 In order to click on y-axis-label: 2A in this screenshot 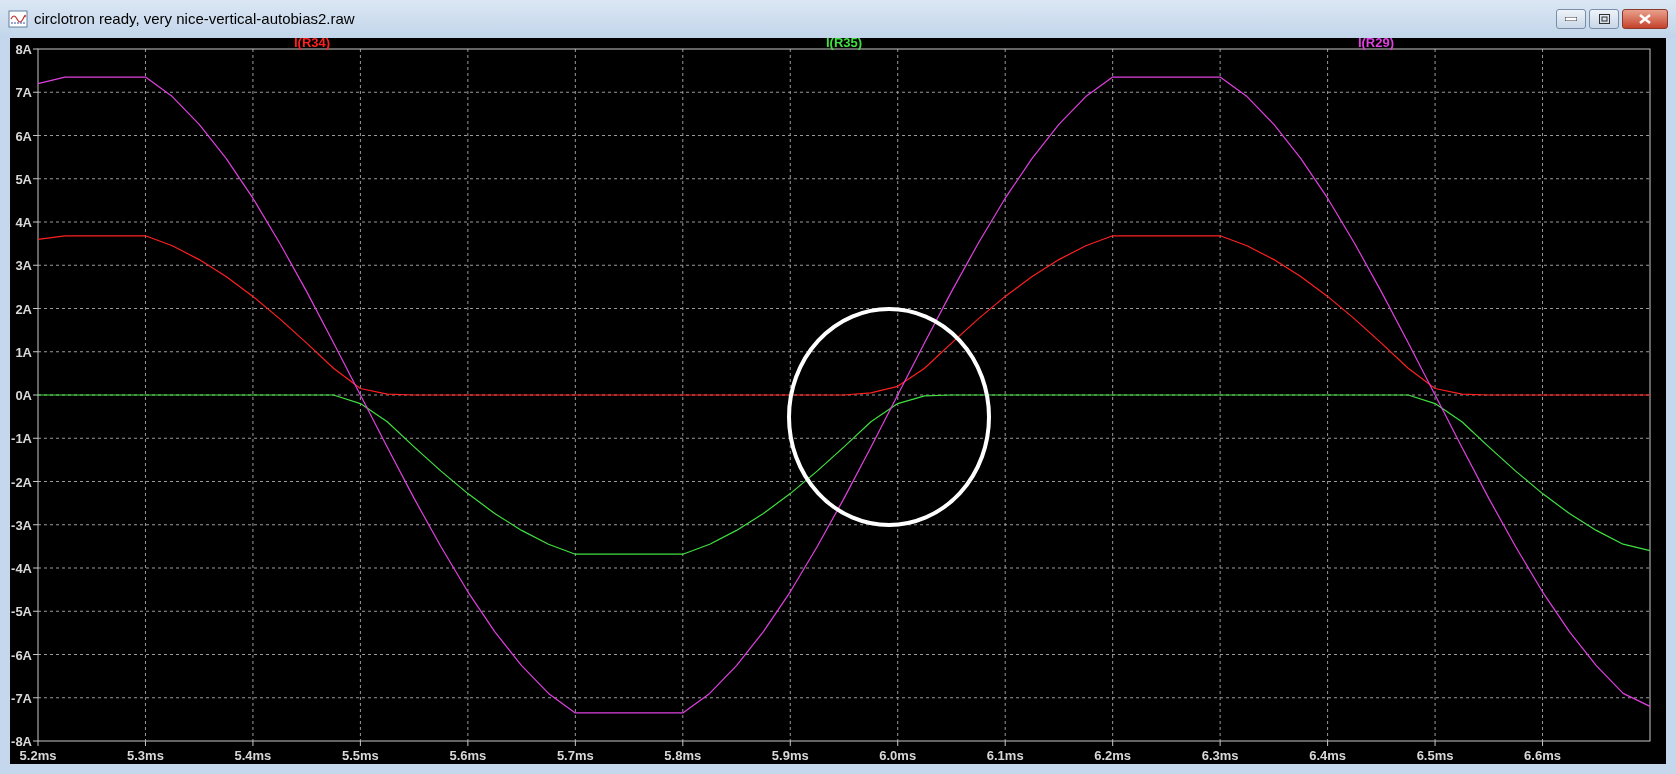, I will do `click(23, 309)`.